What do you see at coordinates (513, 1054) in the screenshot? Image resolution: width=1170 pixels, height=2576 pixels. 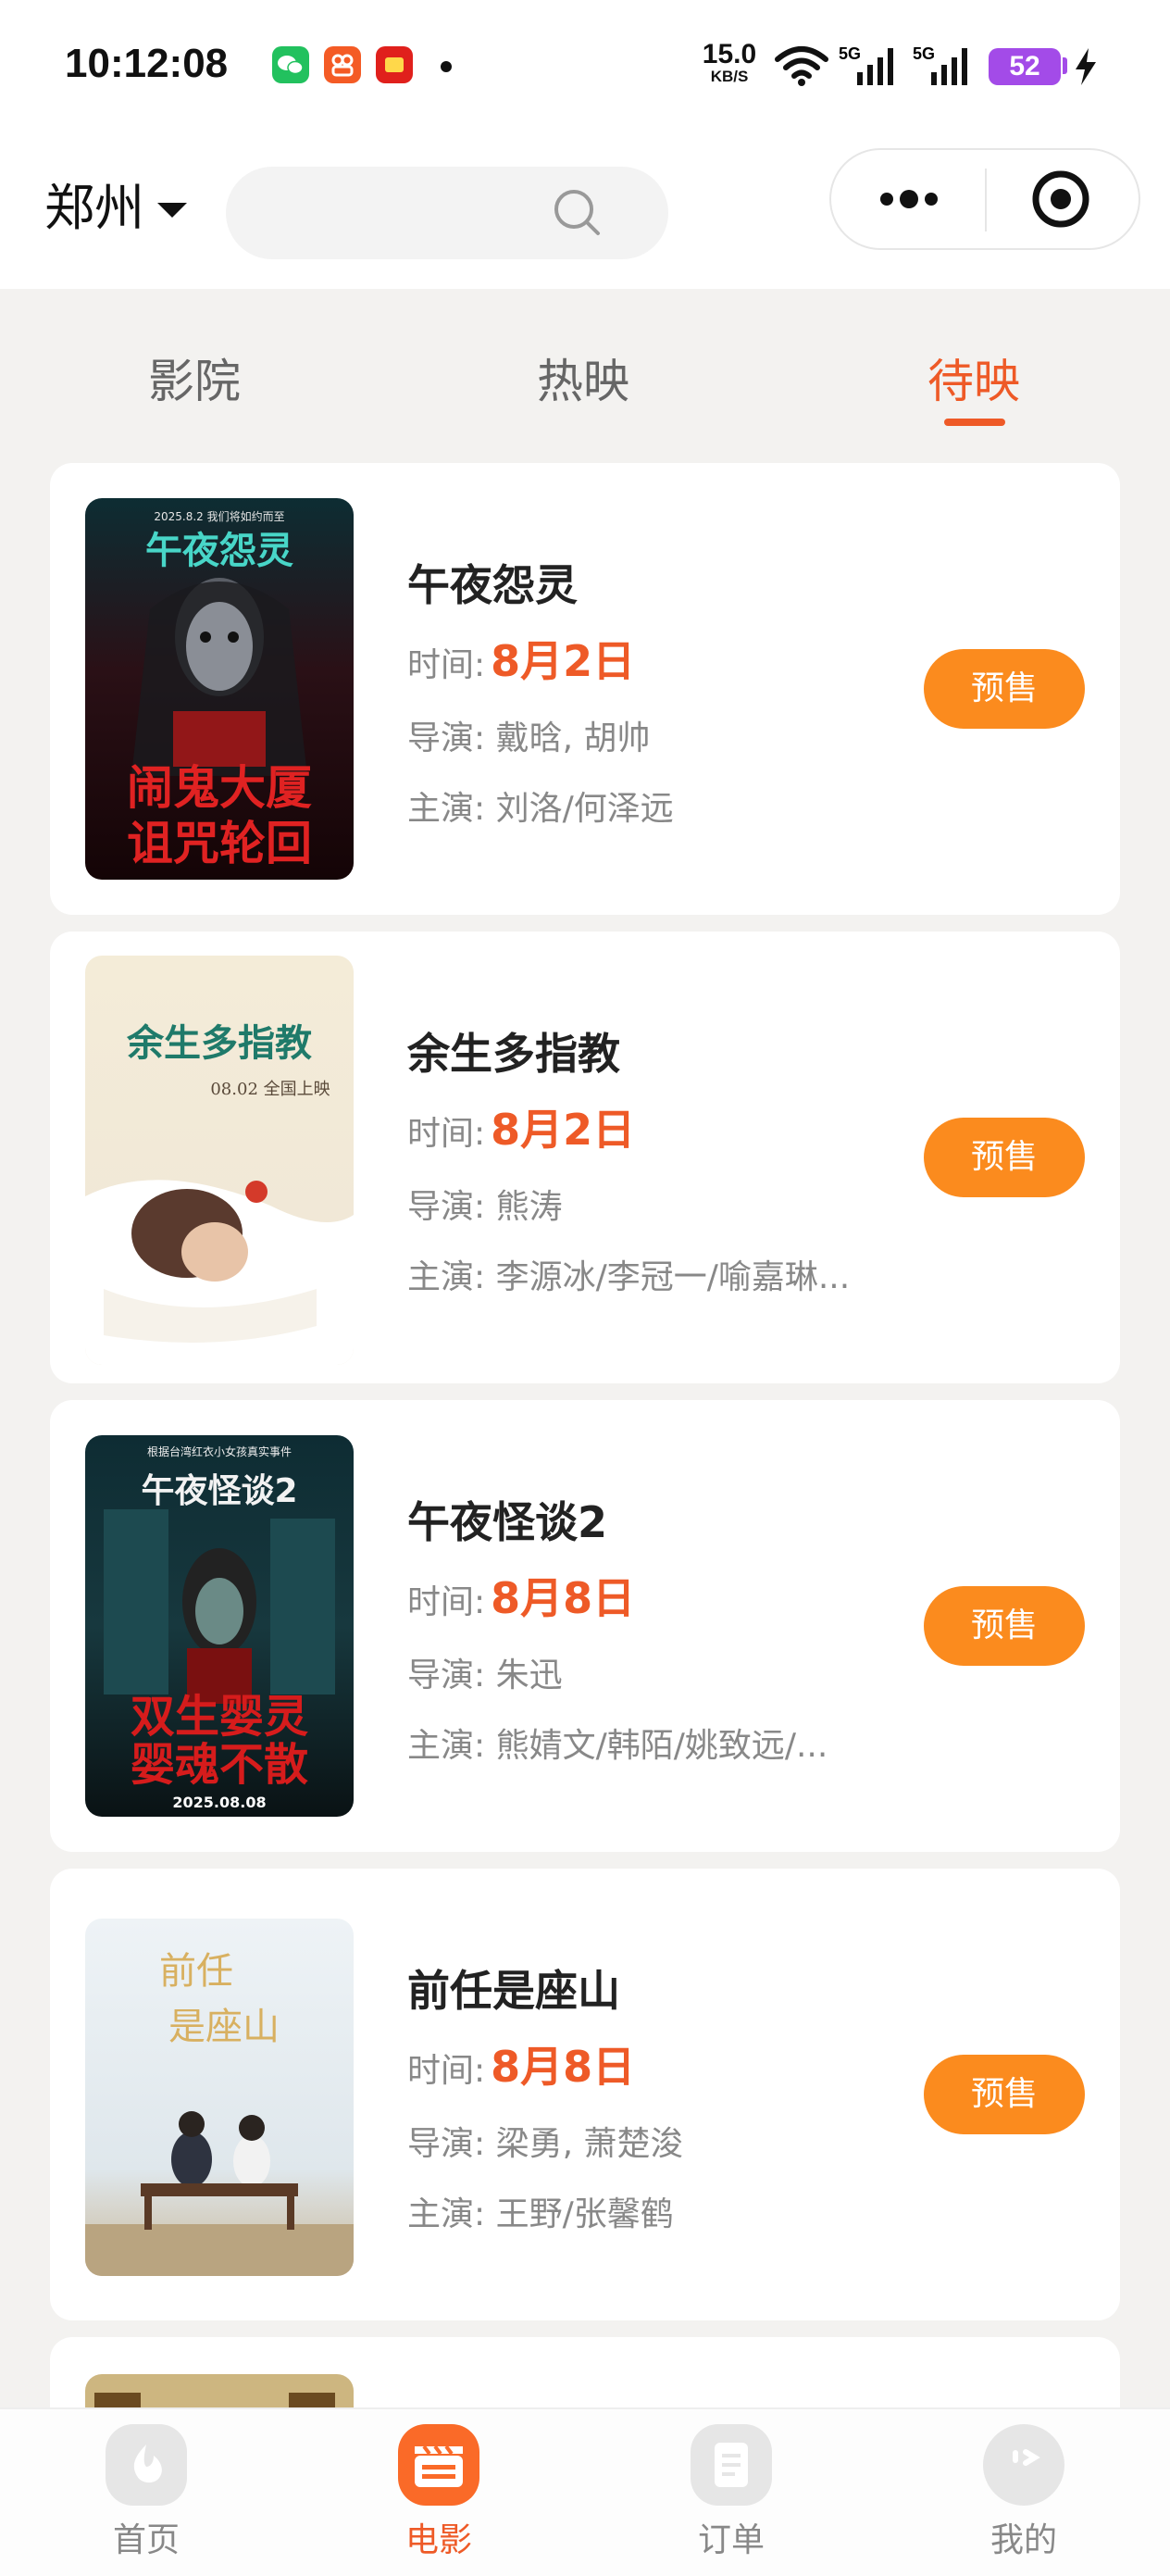 I see `movie-title: 余生多指教` at bounding box center [513, 1054].